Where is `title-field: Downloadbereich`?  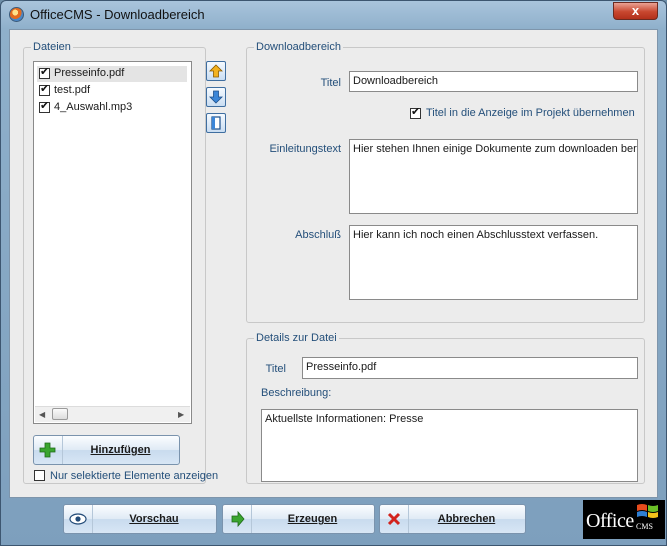 title-field: Downloadbereich is located at coordinates (493, 81).